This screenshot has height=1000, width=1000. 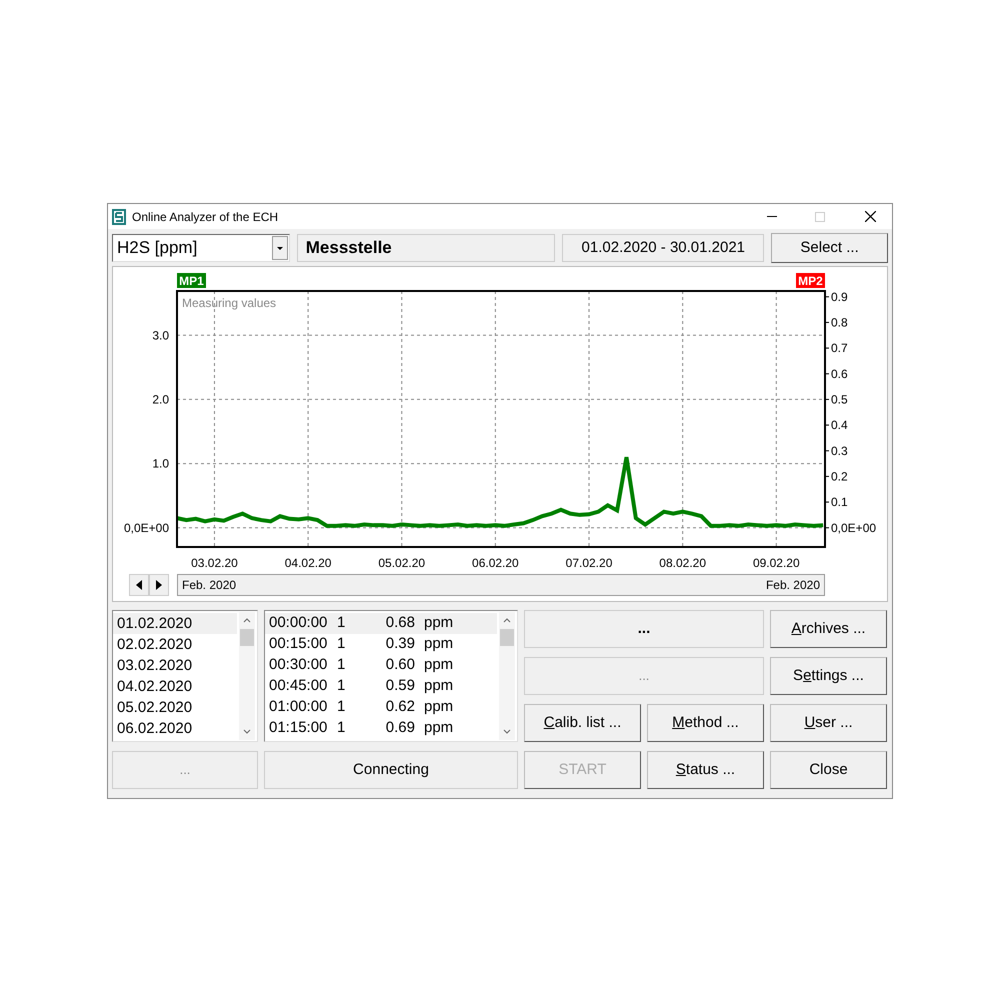 What do you see at coordinates (682, 561) in the screenshot?
I see `x-tick-label: 08.02.20` at bounding box center [682, 561].